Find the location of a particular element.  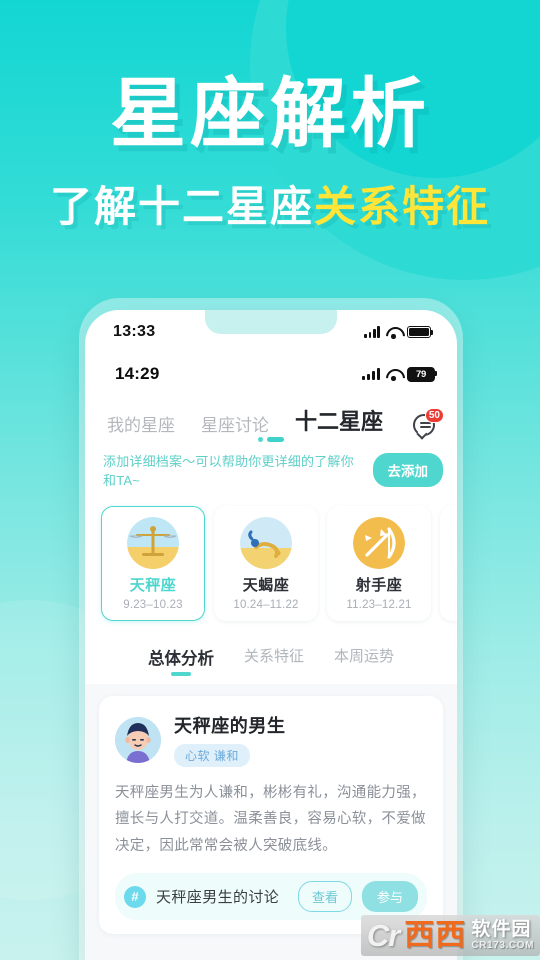

signal-bars-icon is located at coordinates (372, 332).